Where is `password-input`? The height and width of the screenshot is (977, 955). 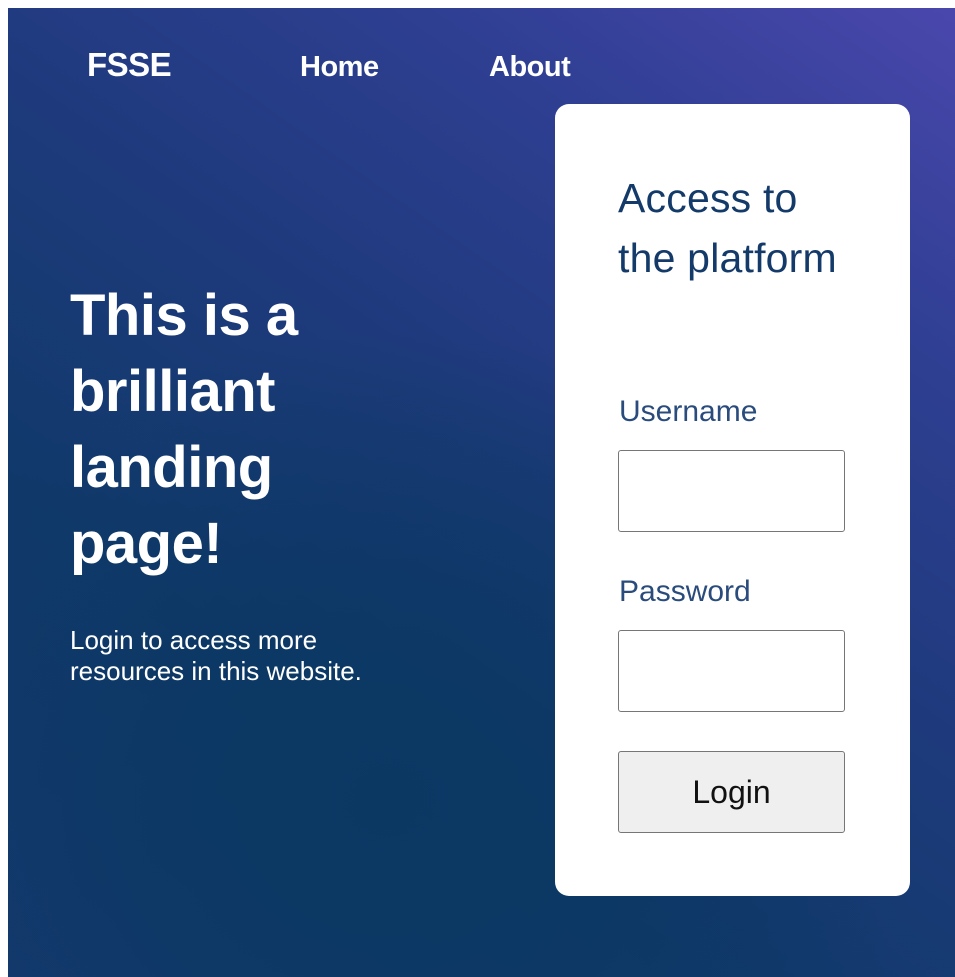 password-input is located at coordinates (731, 671).